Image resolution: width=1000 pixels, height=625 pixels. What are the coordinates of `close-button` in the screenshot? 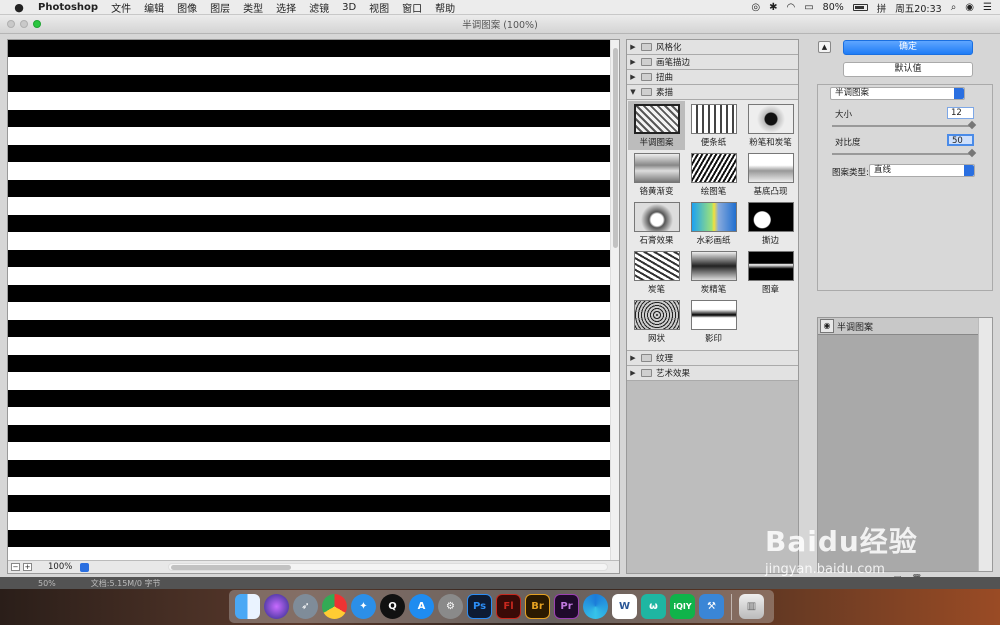 It's located at (11, 24).